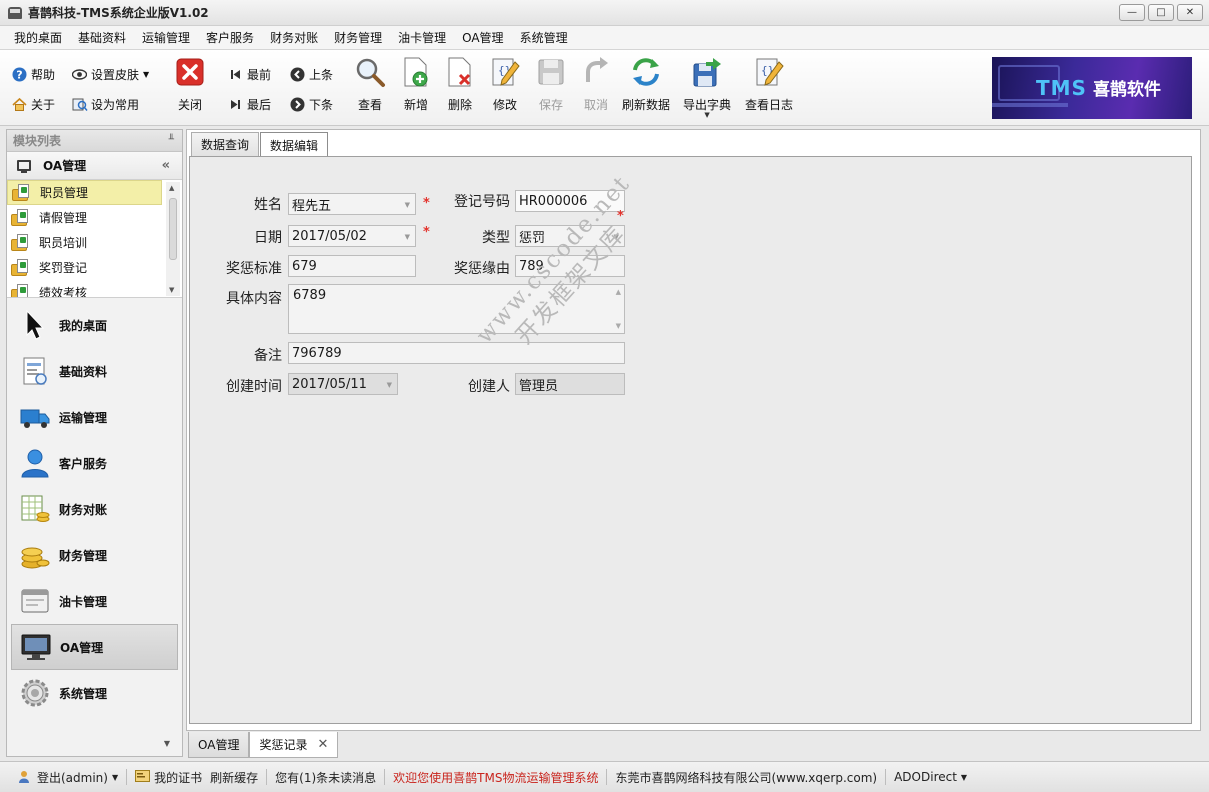 The height and width of the screenshot is (792, 1209). What do you see at coordinates (1190, 12) in the screenshot?
I see `close-window-button: ✕` at bounding box center [1190, 12].